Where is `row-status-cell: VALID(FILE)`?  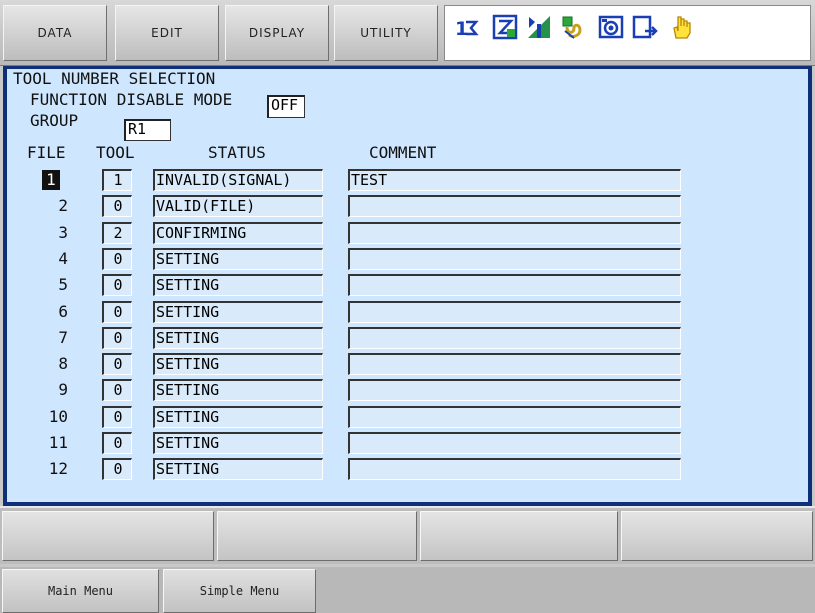 row-status-cell: VALID(FILE) is located at coordinates (238, 206).